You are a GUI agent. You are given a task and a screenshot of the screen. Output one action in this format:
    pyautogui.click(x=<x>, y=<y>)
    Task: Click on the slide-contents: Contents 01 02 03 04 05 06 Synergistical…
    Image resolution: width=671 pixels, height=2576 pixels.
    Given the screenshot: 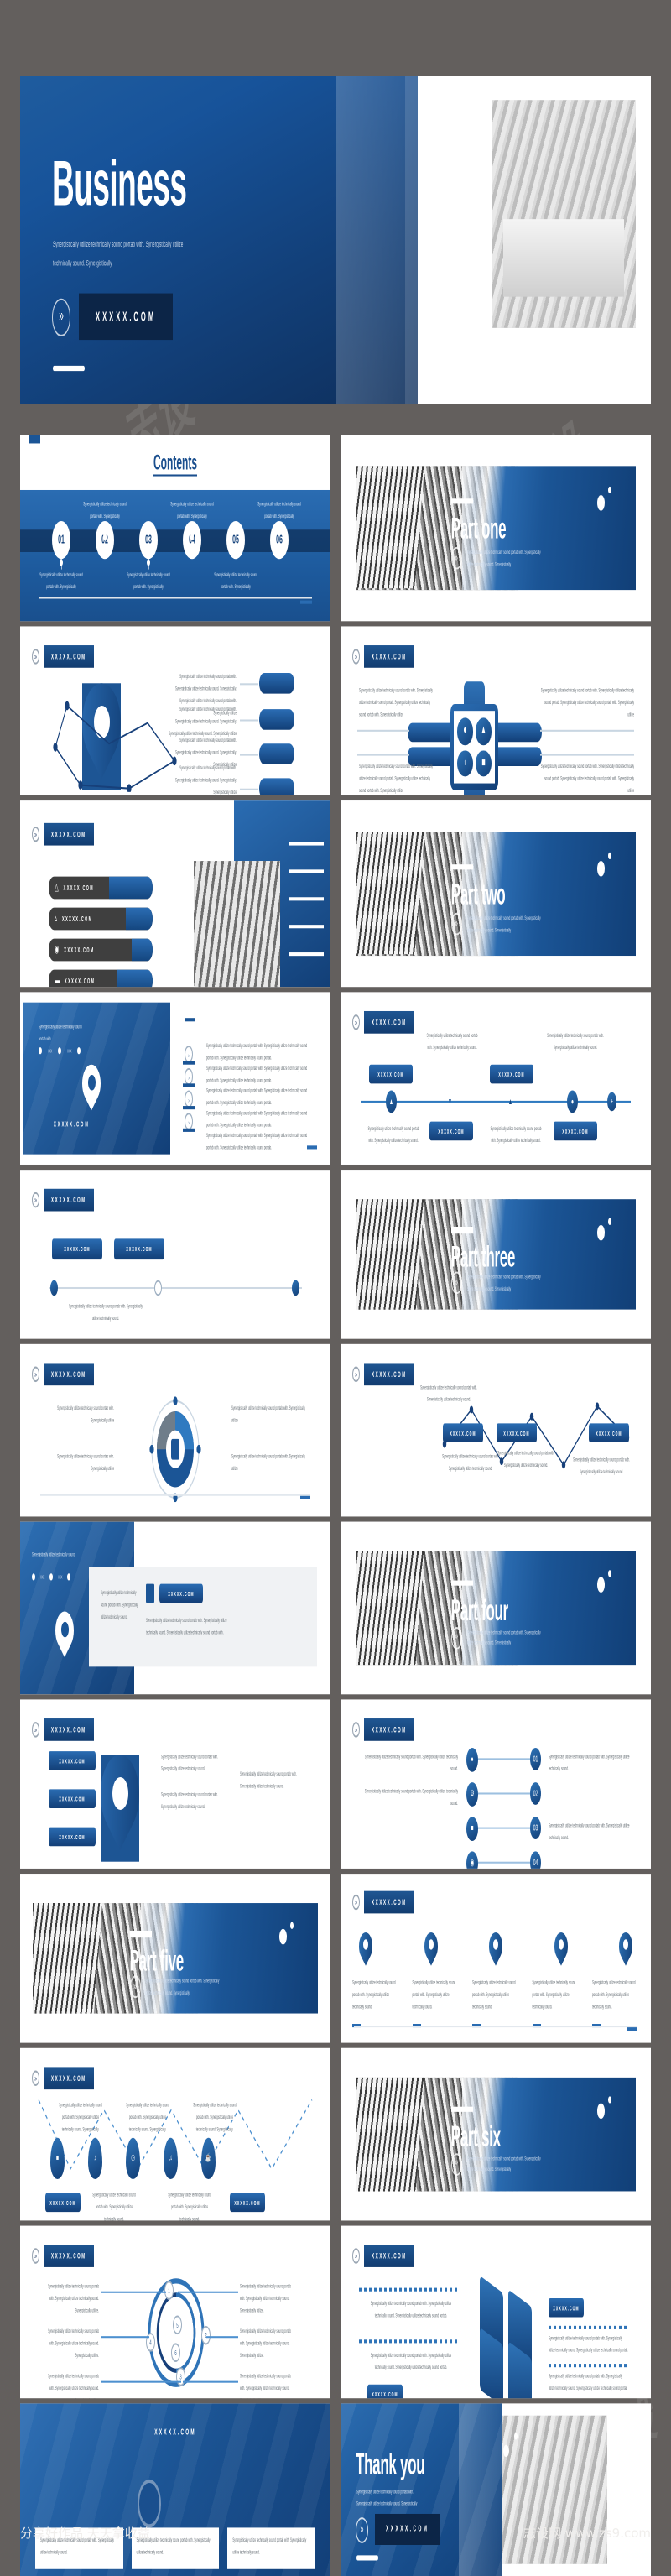 What is the action you would take?
    pyautogui.click(x=175, y=528)
    